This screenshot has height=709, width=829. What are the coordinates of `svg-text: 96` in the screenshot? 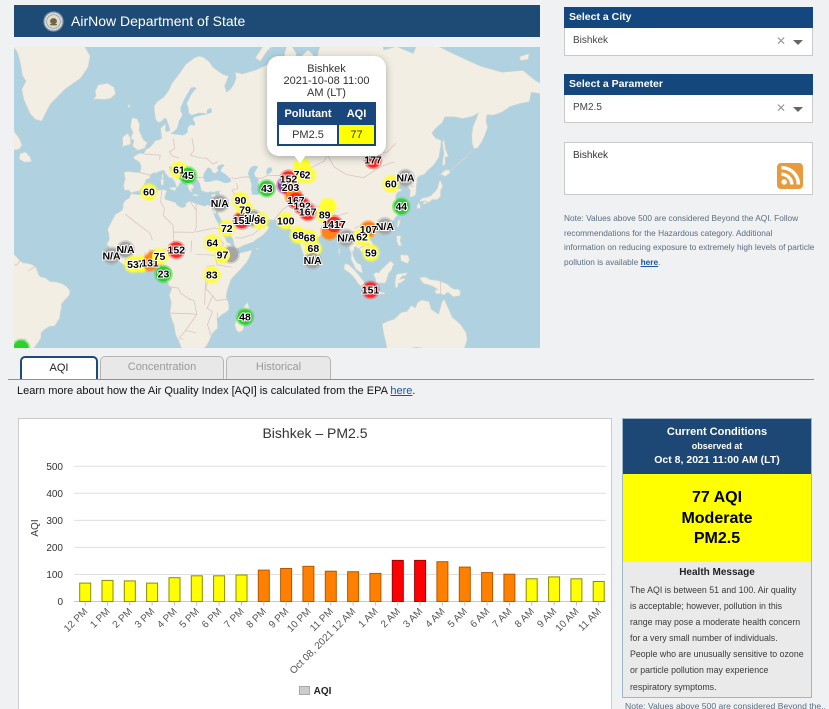 It's located at (260, 221).